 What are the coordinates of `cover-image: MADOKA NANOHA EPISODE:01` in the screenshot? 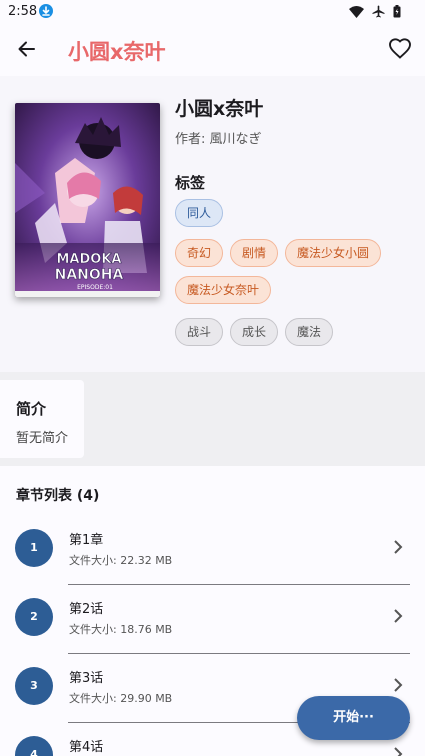 It's located at (87, 200).